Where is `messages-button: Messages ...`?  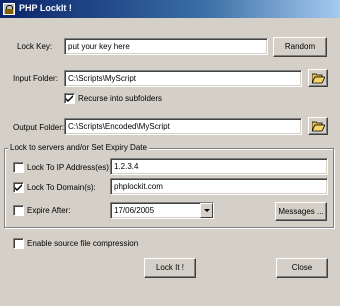 messages-button: Messages ... is located at coordinates (301, 211).